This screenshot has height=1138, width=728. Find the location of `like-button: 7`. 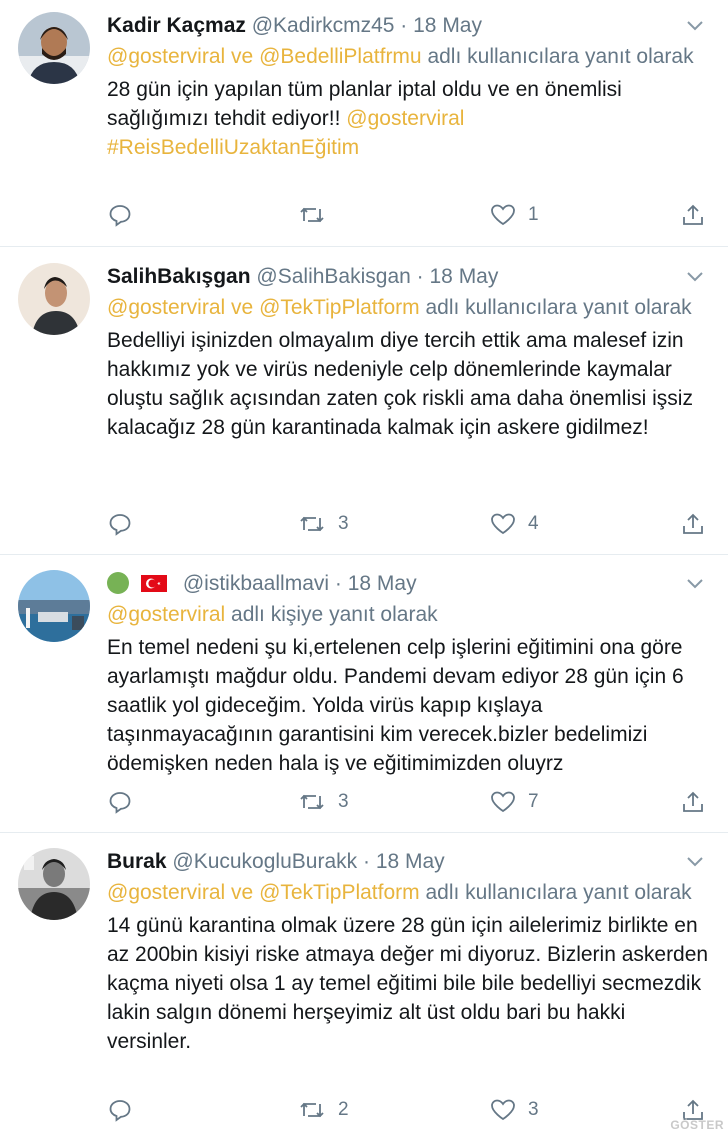

like-button: 7 is located at coordinates (514, 802).